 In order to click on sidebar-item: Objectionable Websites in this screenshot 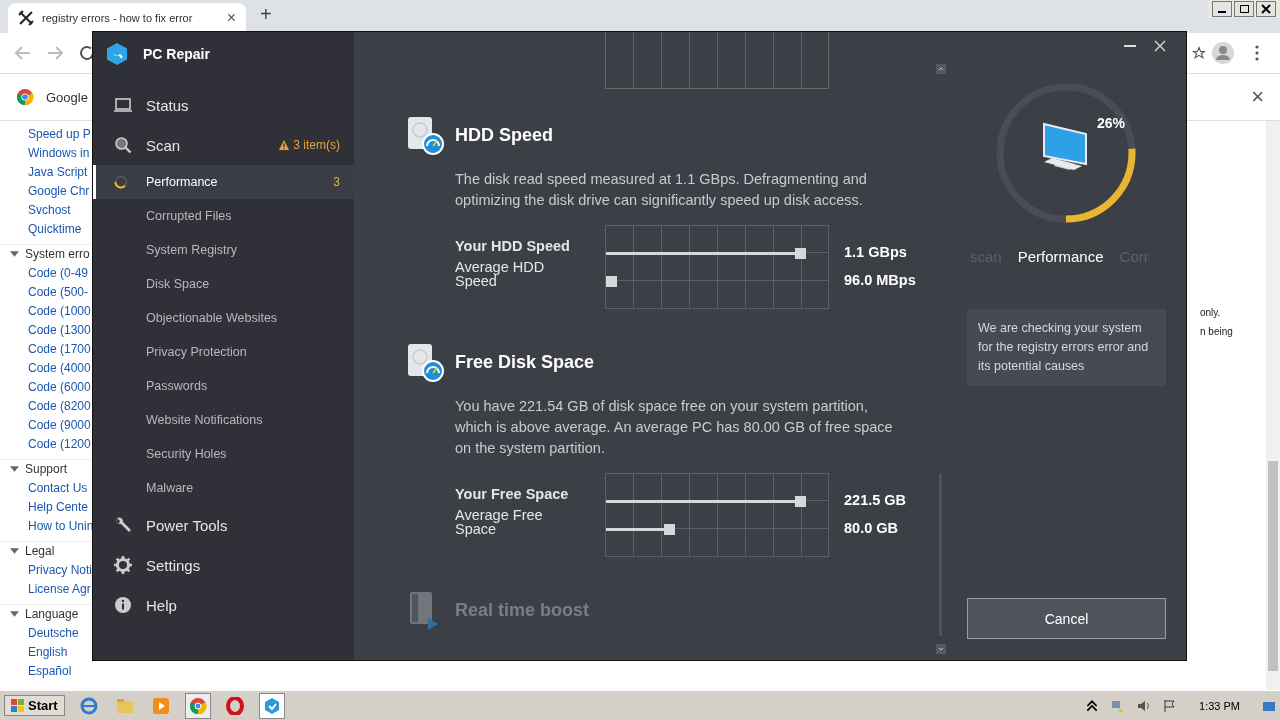, I will do `click(223, 318)`.